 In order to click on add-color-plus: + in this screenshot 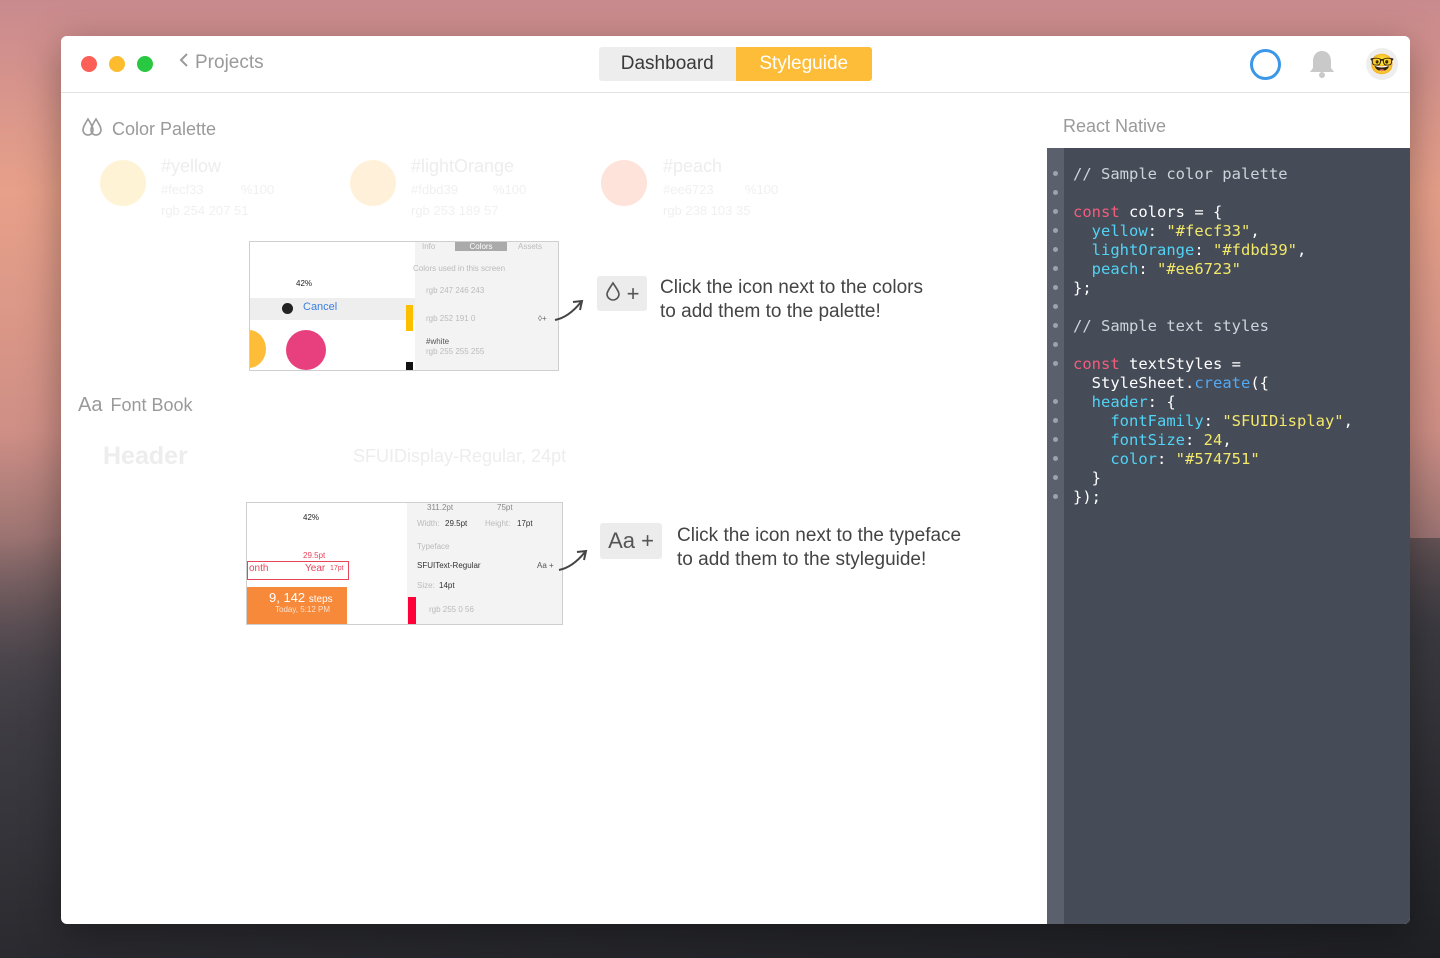, I will do `click(633, 293)`.